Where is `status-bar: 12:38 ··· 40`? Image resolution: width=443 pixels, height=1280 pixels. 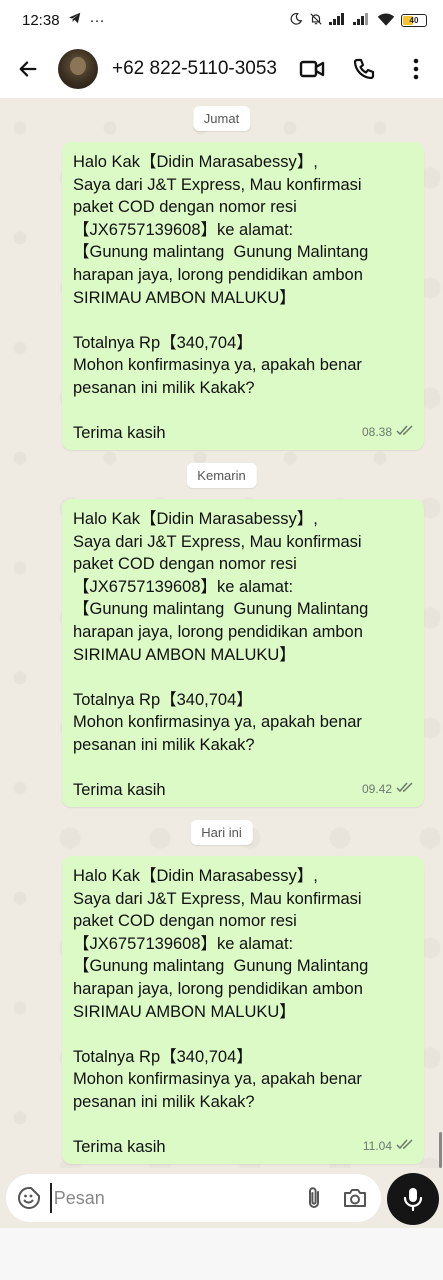
status-bar: 12:38 ··· 40 is located at coordinates (221, 20).